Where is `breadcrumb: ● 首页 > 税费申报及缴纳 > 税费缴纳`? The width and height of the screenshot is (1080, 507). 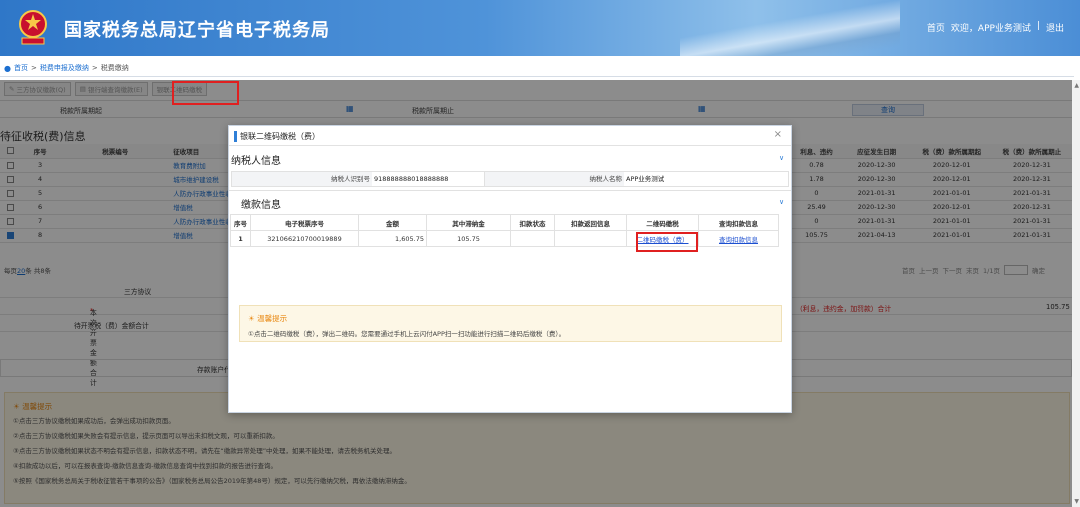 breadcrumb: ● 首页 > 税费申报及缴纳 > 税费缴纳 is located at coordinates (66, 68).